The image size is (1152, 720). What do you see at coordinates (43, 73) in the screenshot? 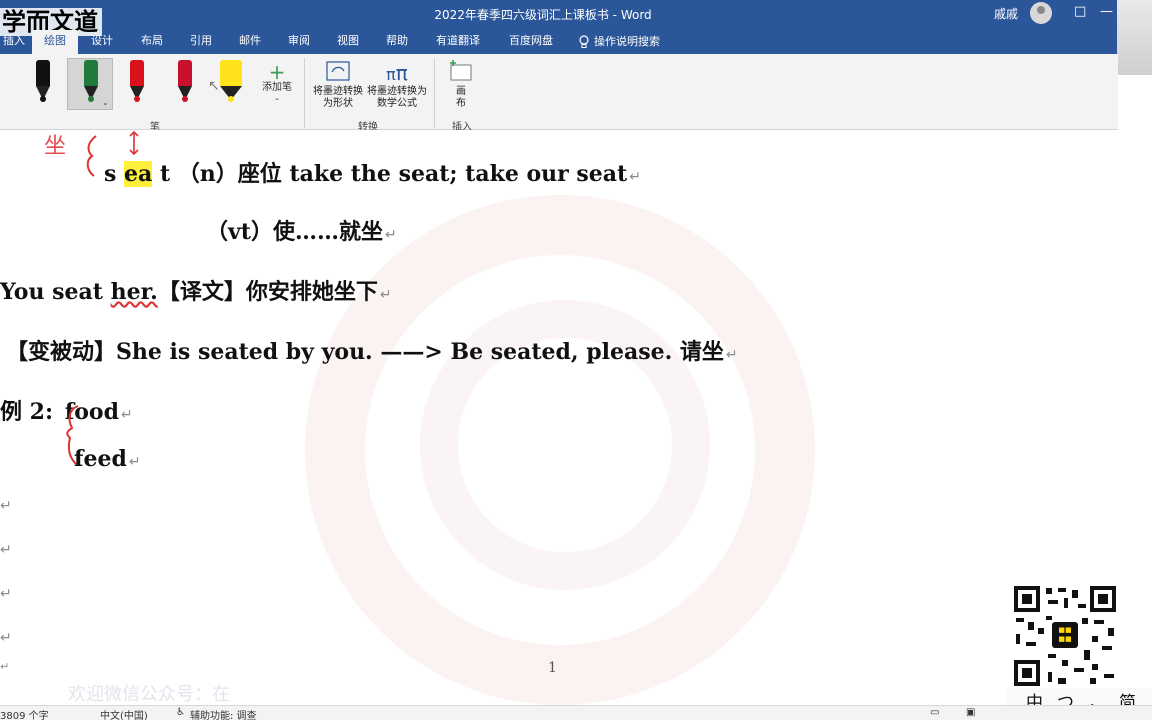
I see `pen-body` at bounding box center [43, 73].